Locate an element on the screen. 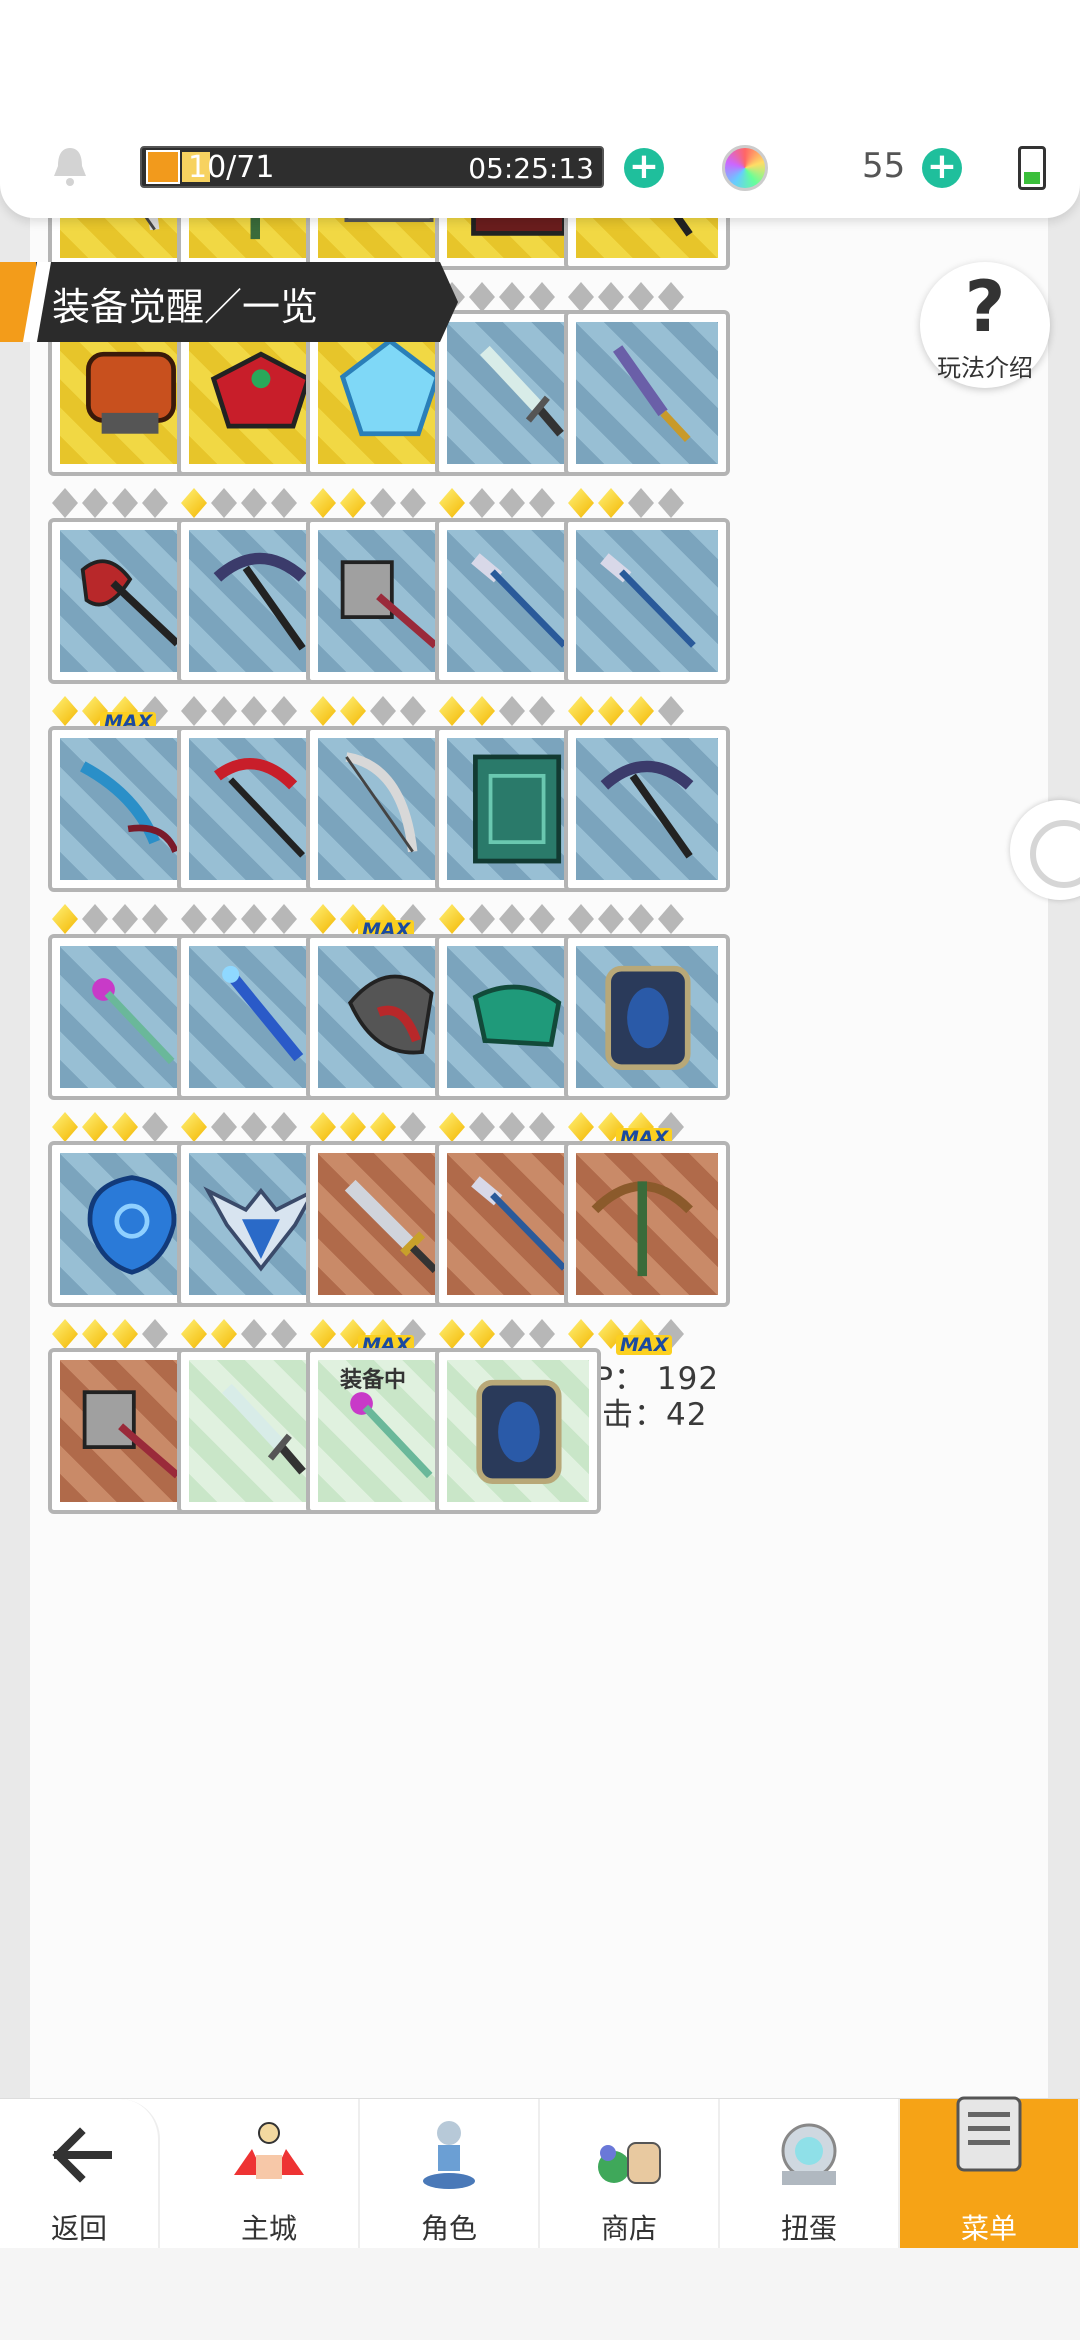  main-city-label: 主城 is located at coordinates (268, 2228).